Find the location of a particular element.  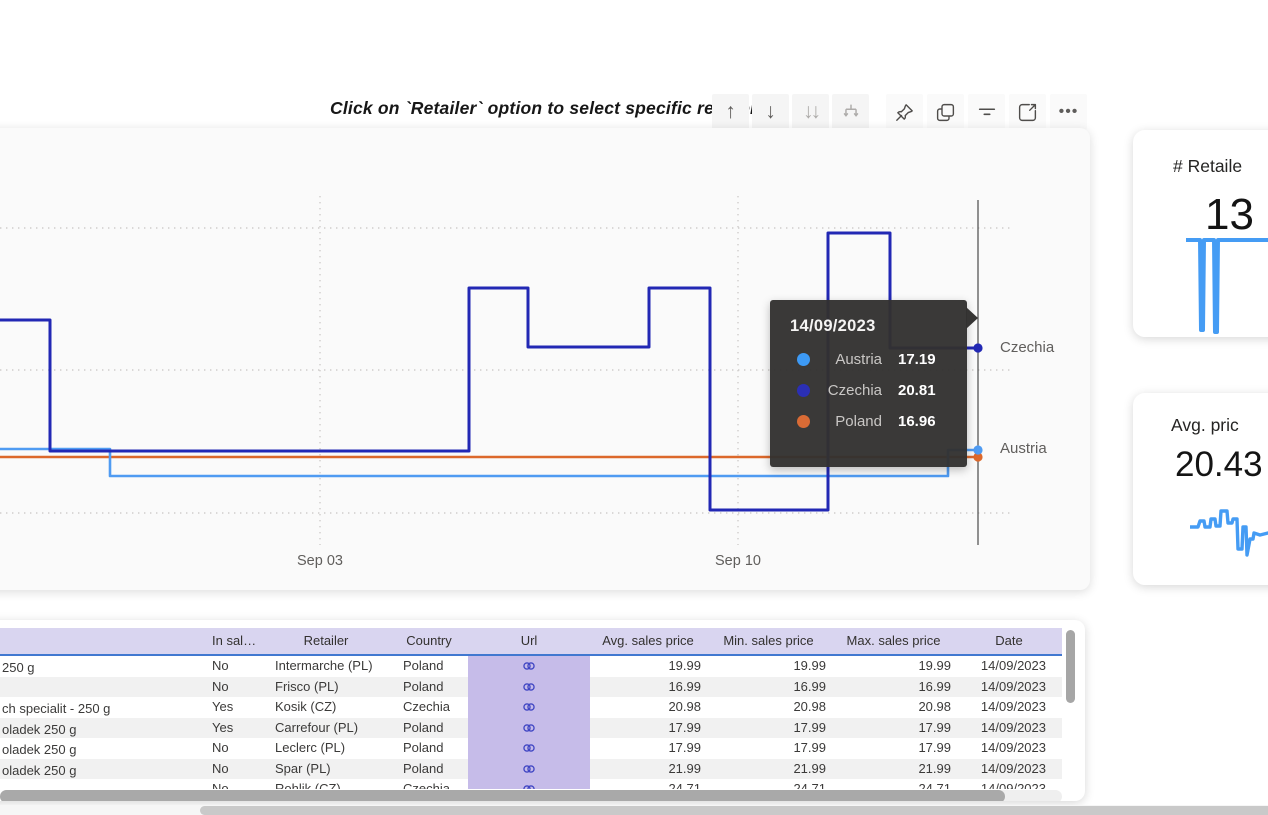

table-horizontal-scrollbar-thumb is located at coordinates (502, 795).